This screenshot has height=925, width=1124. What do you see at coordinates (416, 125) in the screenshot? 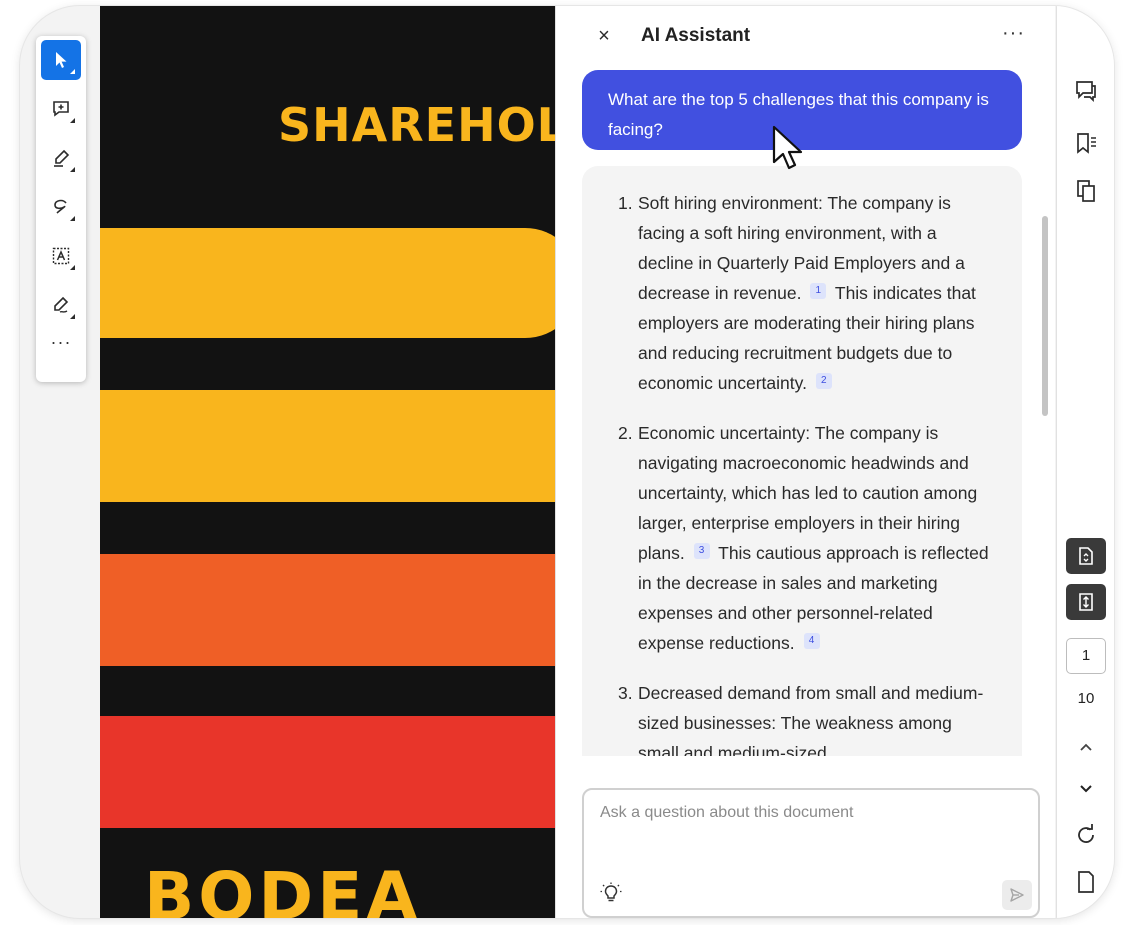
I see `document-heading: SHAREHOLD` at bounding box center [416, 125].